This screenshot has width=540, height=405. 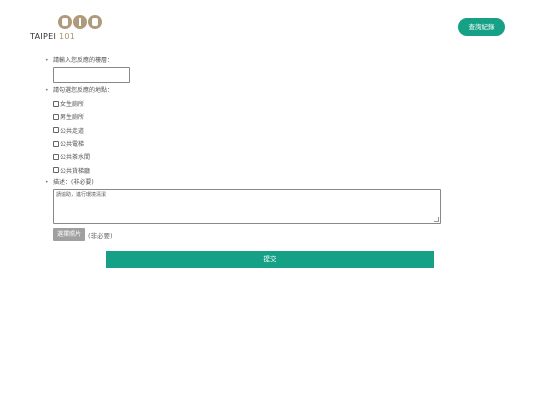 I want to click on description-text: 請協助，進行環境清潔, so click(x=81, y=194).